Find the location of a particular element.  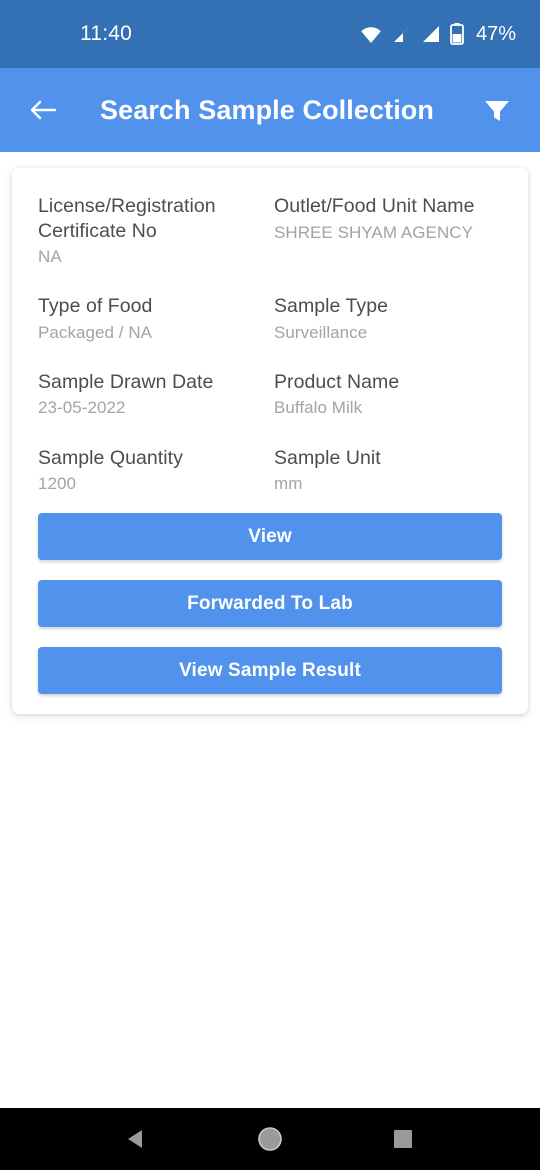

field-value: Surveillance is located at coordinates (321, 332).